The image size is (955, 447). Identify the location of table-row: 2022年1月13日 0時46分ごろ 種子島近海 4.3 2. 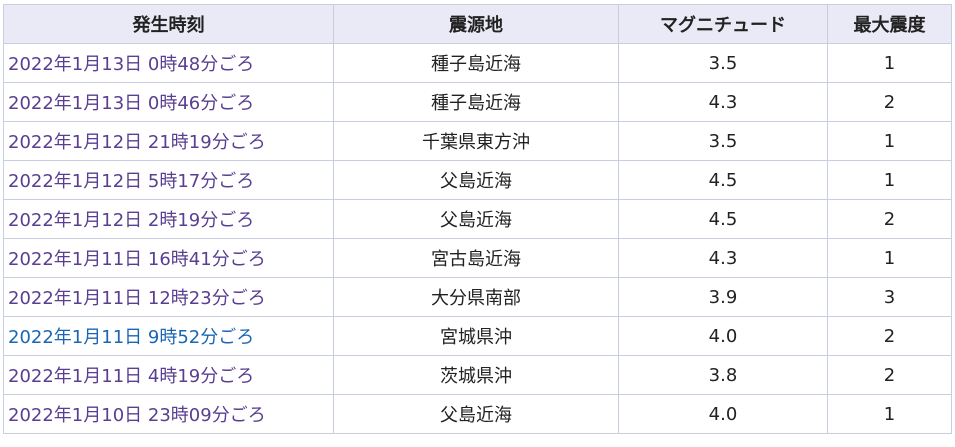
(477, 102).